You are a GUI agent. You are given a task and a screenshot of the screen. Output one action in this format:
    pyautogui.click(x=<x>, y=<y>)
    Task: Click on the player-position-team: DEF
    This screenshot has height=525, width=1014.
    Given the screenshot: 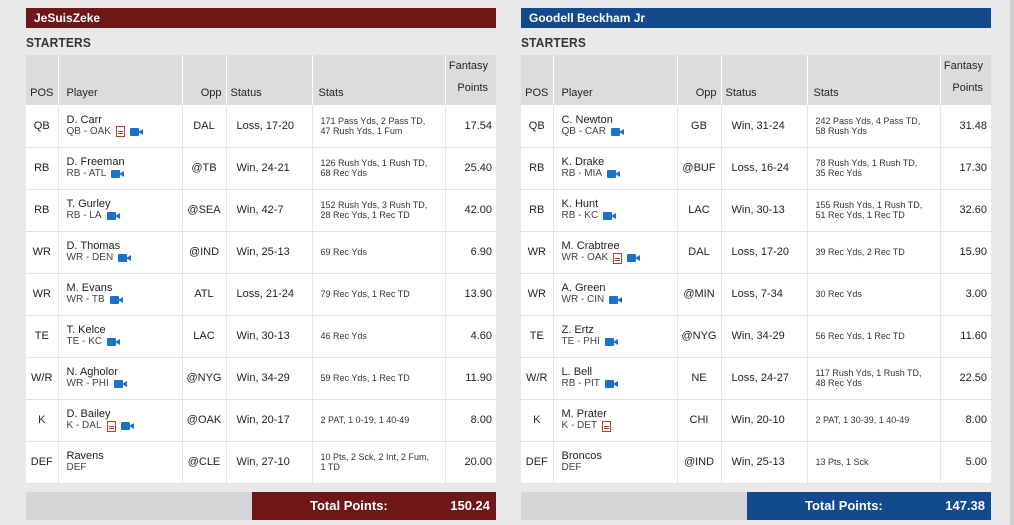 What is the action you would take?
    pyautogui.click(x=571, y=467)
    